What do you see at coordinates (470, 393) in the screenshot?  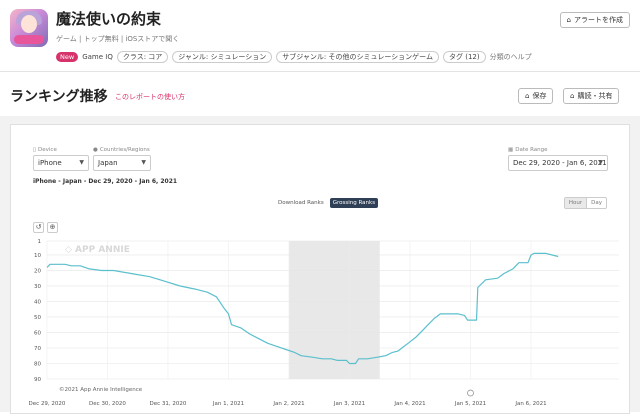 I see `event-marker` at bounding box center [470, 393].